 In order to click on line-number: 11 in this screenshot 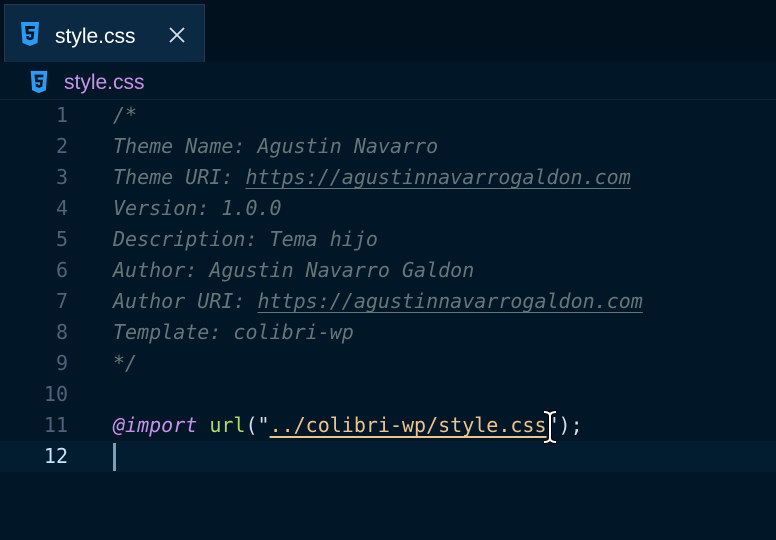, I will do `click(55, 425)`.